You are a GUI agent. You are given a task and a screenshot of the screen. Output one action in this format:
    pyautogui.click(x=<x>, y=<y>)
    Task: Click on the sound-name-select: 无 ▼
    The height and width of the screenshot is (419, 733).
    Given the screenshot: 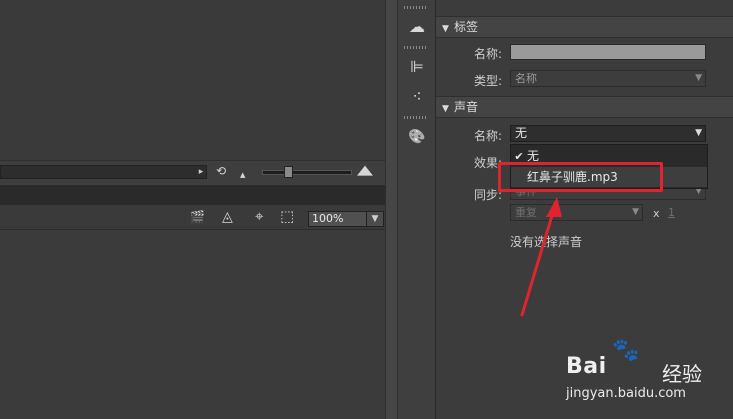 What is the action you would take?
    pyautogui.click(x=608, y=133)
    